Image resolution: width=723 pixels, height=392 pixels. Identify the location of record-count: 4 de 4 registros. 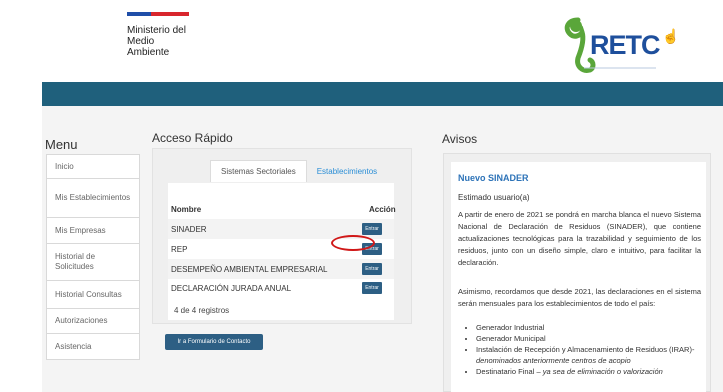
(202, 310).